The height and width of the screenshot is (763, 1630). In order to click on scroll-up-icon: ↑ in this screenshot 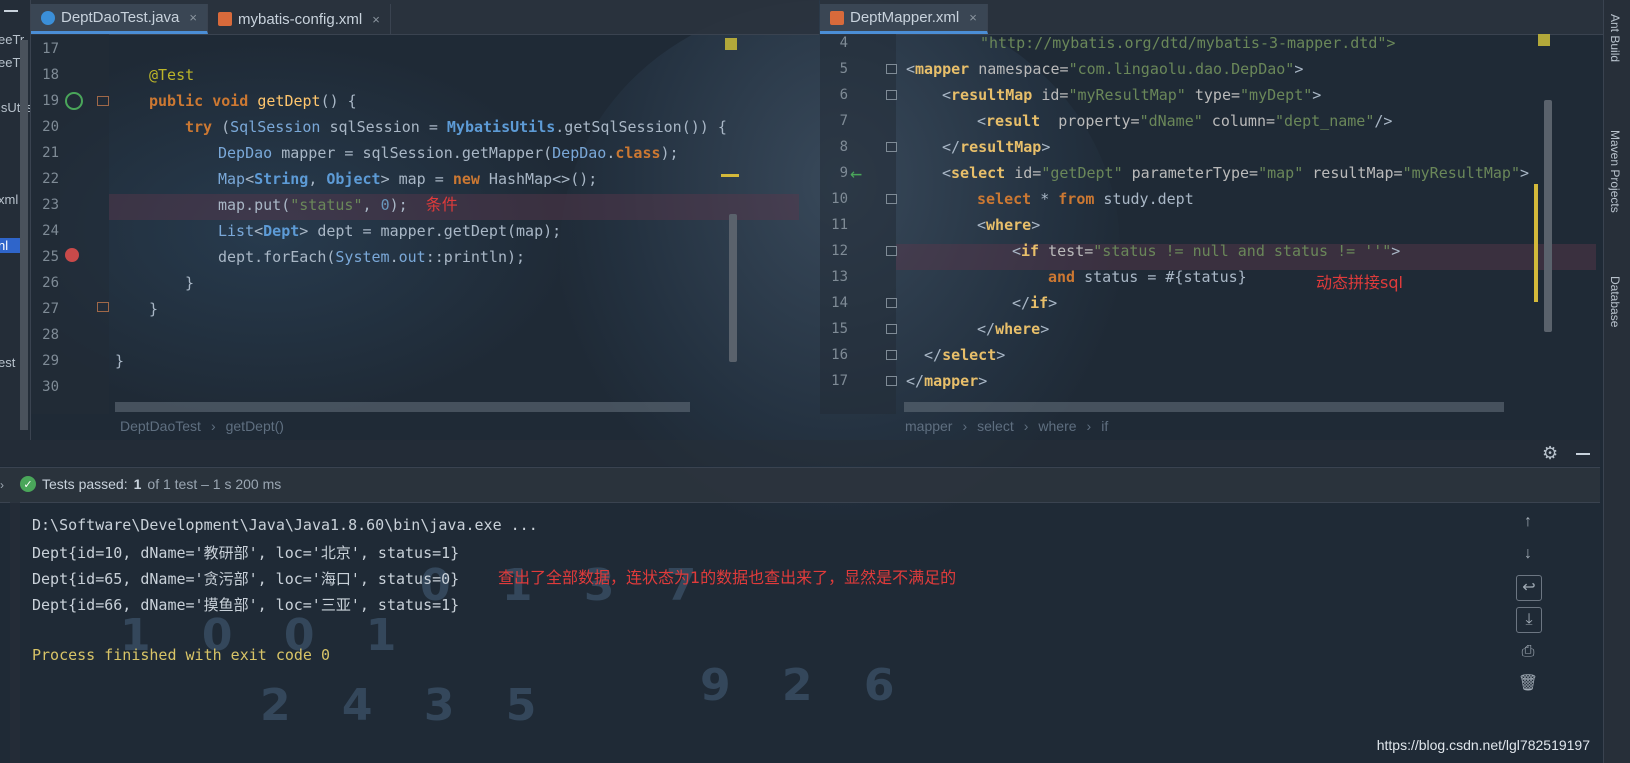, I will do `click(1528, 522)`.